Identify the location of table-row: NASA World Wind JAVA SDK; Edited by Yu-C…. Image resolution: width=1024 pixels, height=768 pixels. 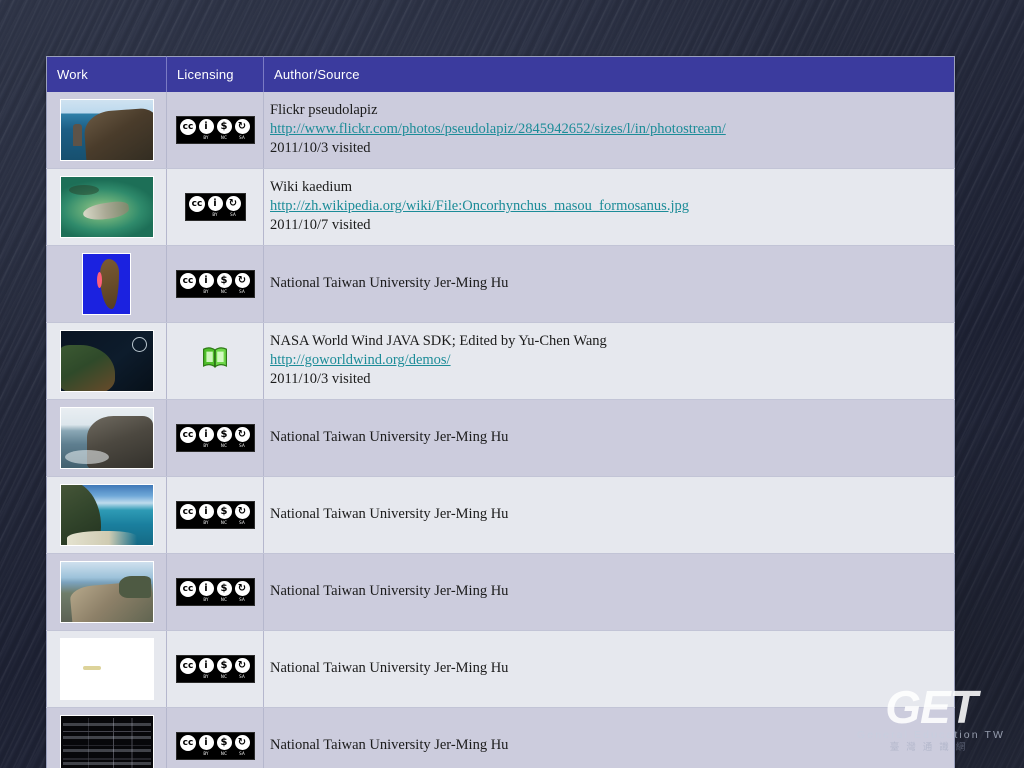
(500, 361).